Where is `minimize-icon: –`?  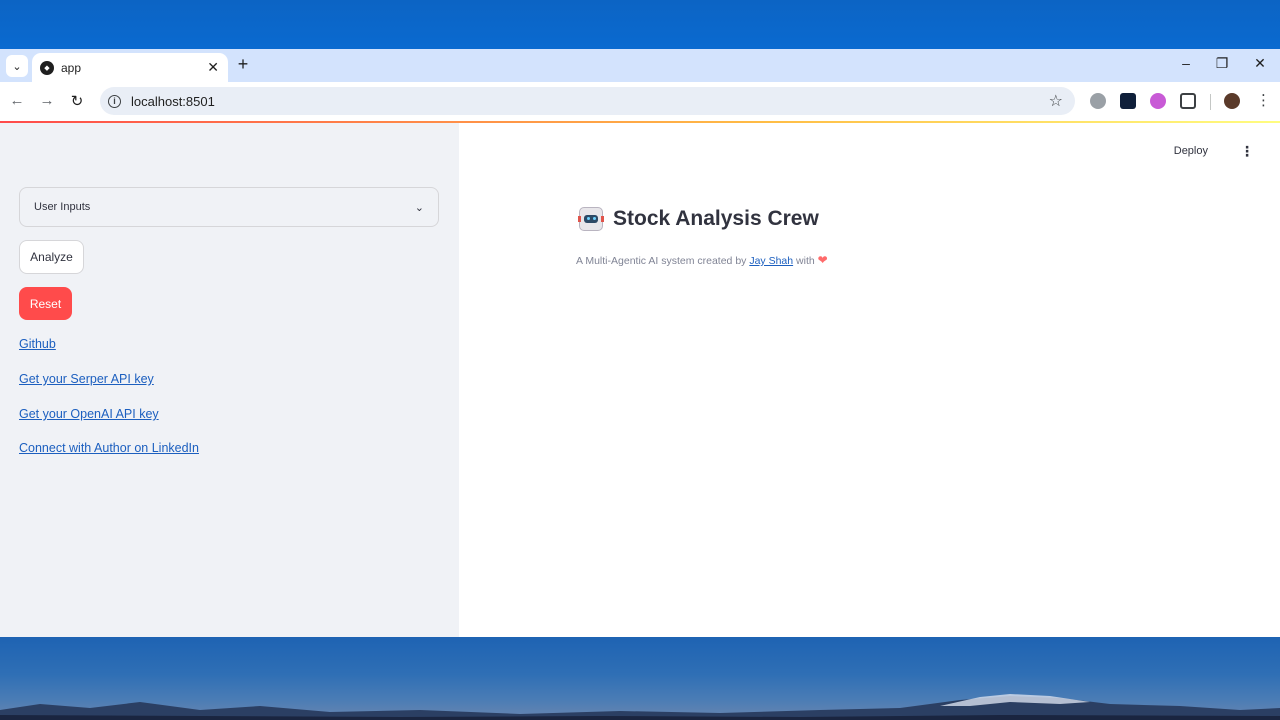 minimize-icon: – is located at coordinates (1186, 63).